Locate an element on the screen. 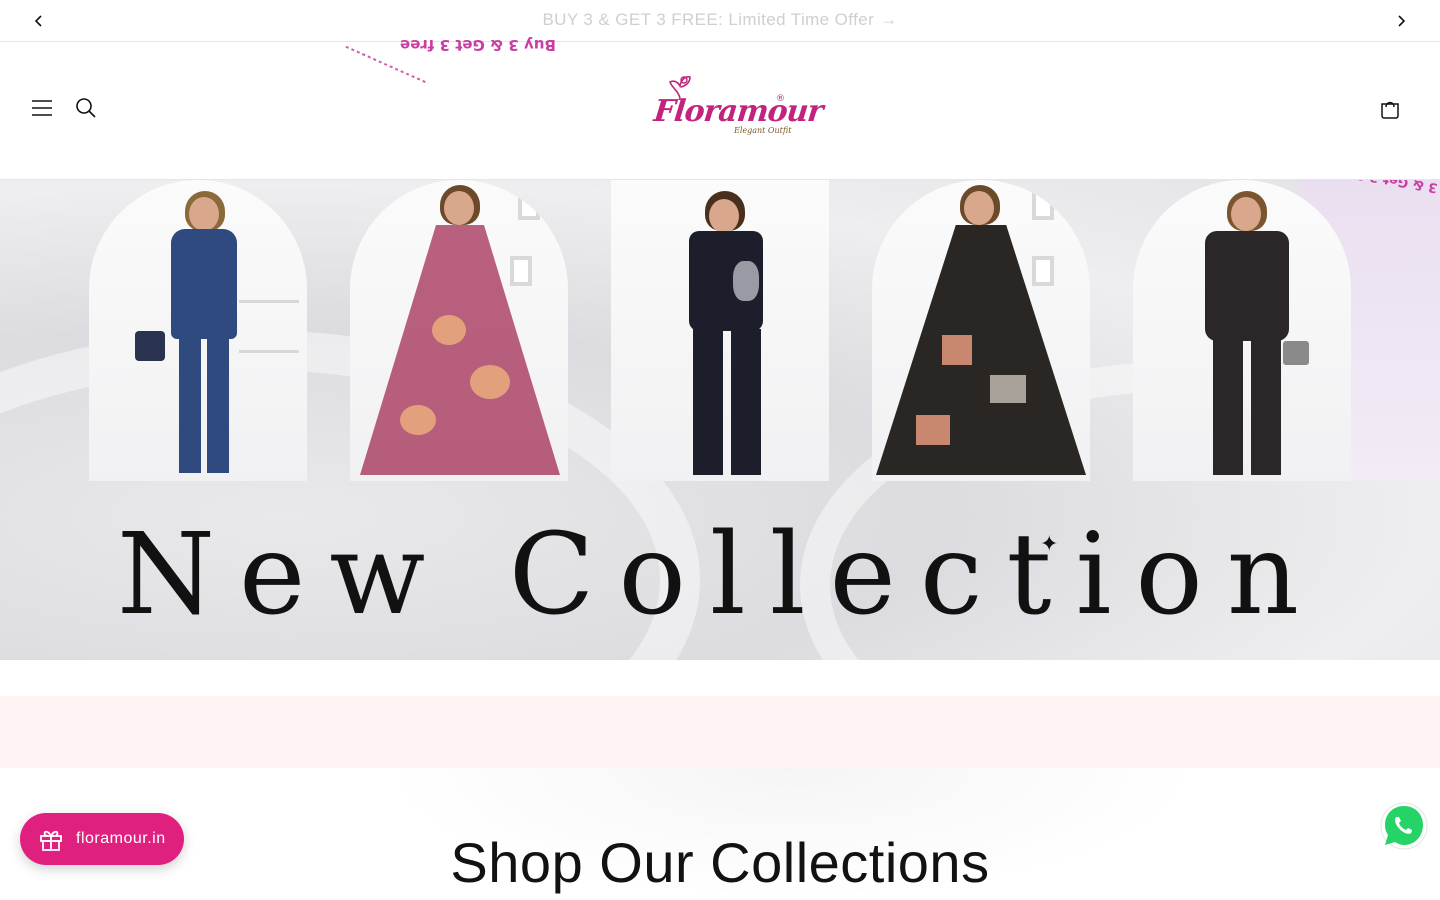 This screenshot has height=900, width=1440. logo-tagline: Elegant Outfit is located at coordinates (763, 130).